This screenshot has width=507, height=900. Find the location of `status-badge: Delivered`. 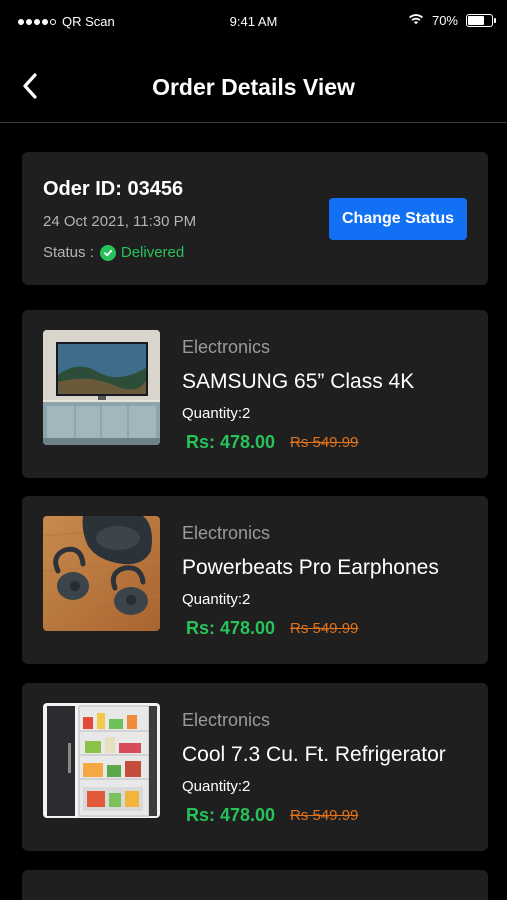

status-badge: Delivered is located at coordinates (142, 252).